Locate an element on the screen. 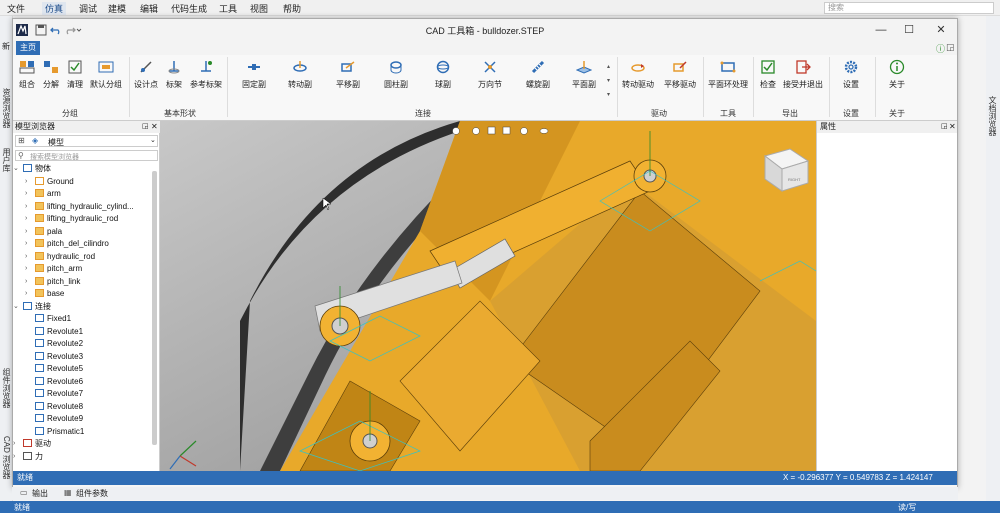 Image resolution: width=1000 pixels, height=513 pixels. tab-home: 主页 is located at coordinates (28, 48).